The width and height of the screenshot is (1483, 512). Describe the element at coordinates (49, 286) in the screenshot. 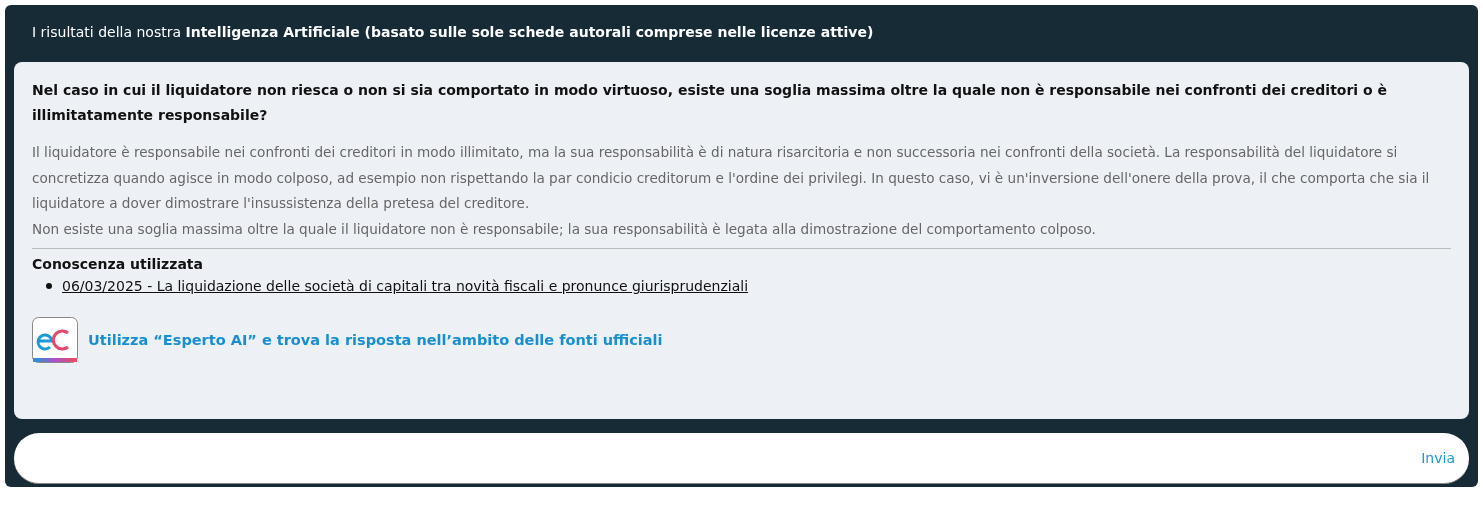

I see `bullet-icon` at that location.